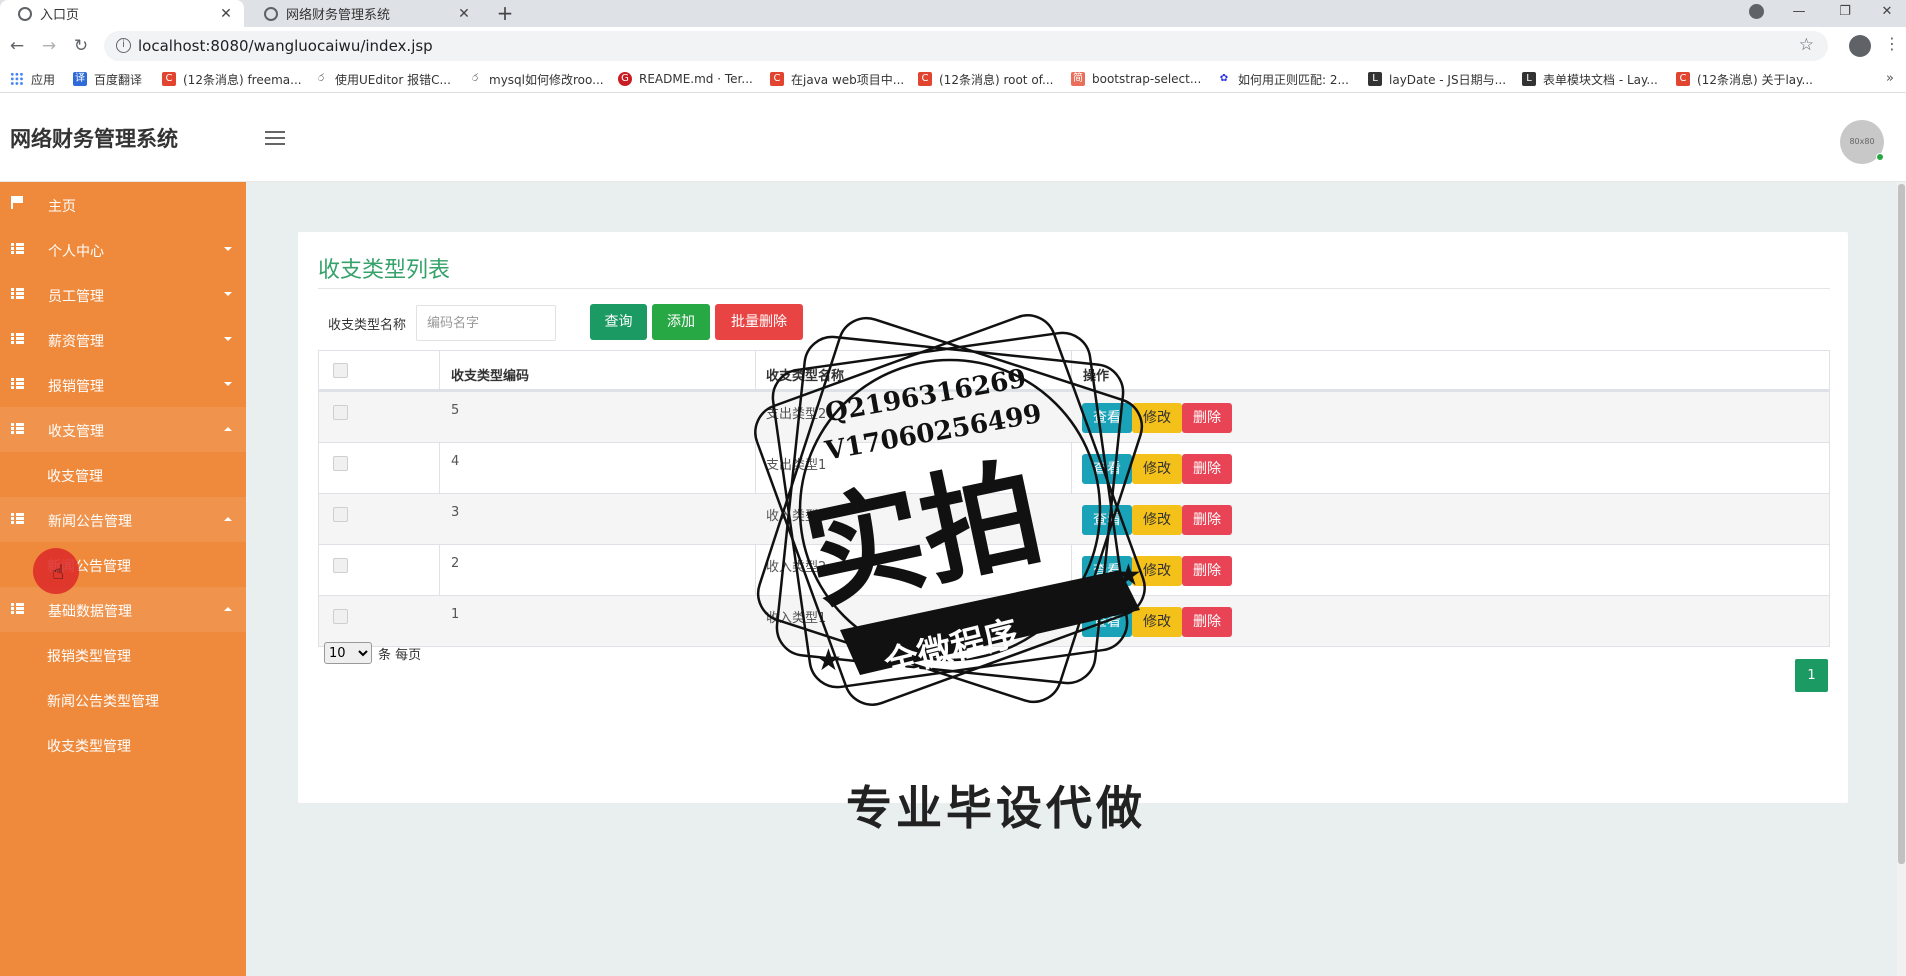  Describe the element at coordinates (486, 323) in the screenshot. I see `type-name-search-input` at that location.